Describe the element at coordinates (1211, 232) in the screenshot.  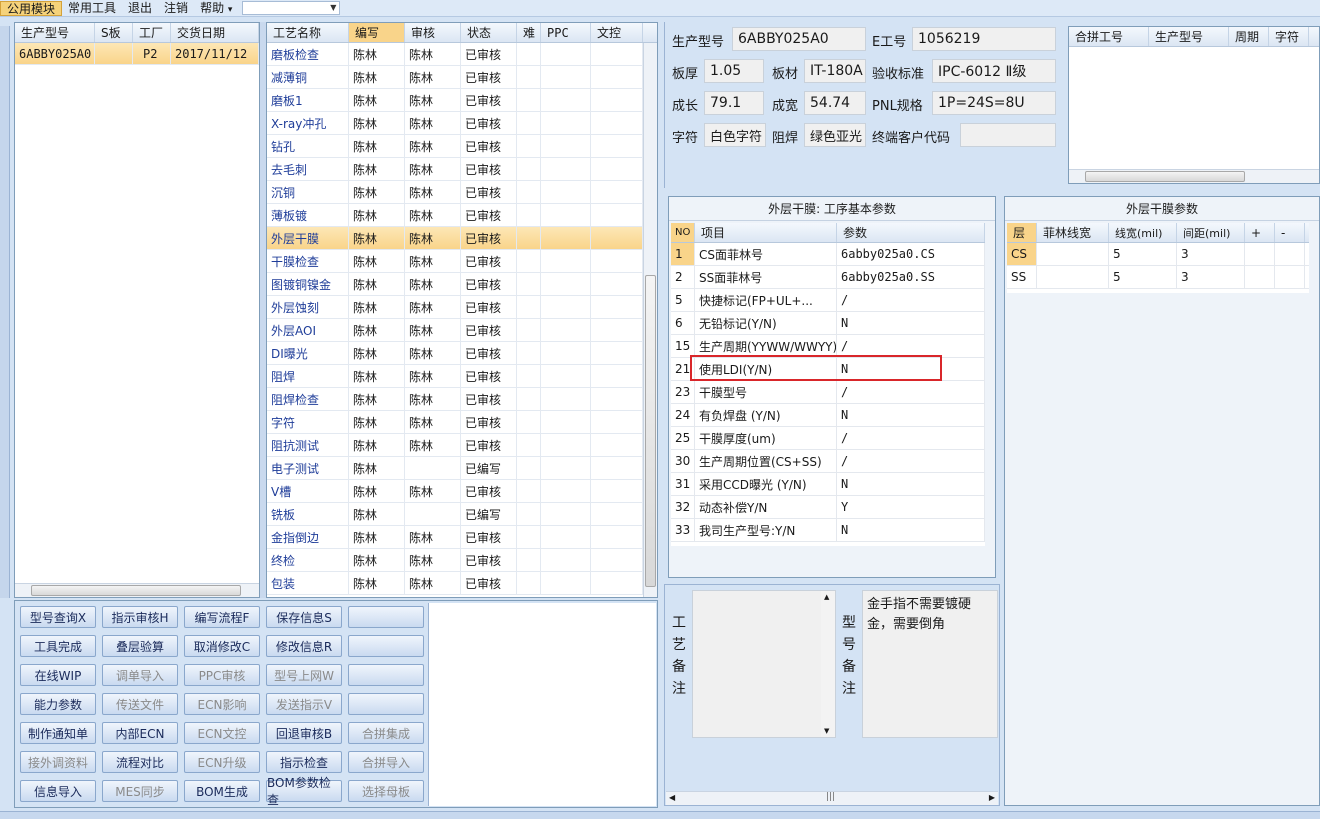
I see `col-header-spacing: 间距(mil)` at that location.